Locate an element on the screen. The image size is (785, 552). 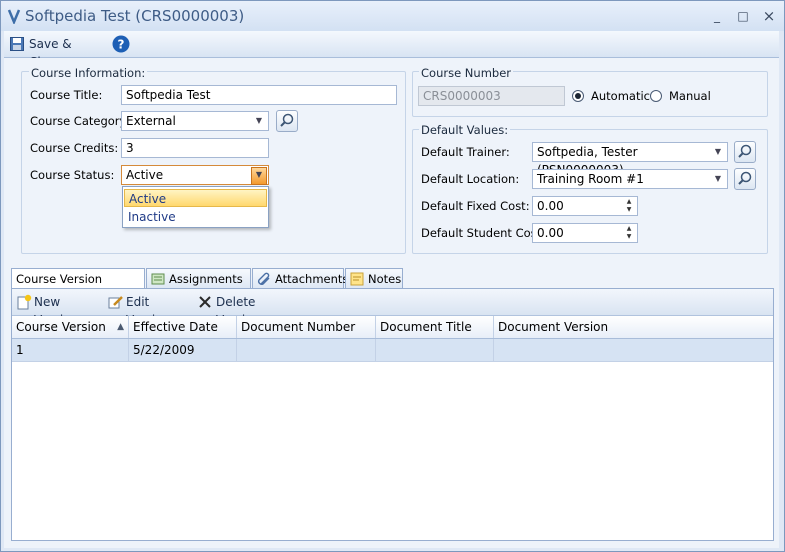
default-trainer-label: Default Trainer: is located at coordinates (465, 152).